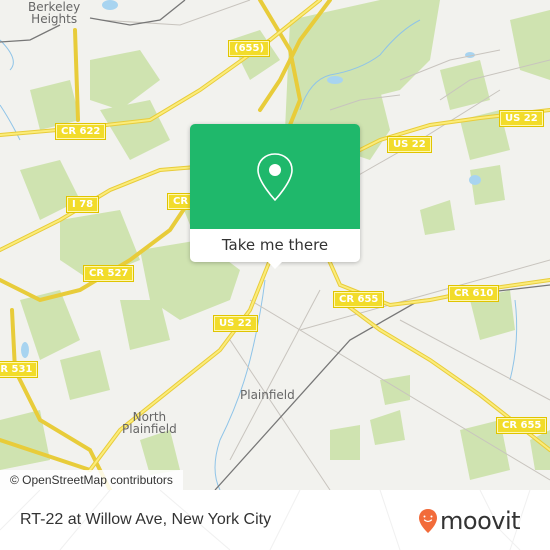 The height and width of the screenshot is (550, 550). I want to click on take-me-there-label: Take me there, so click(275, 245).